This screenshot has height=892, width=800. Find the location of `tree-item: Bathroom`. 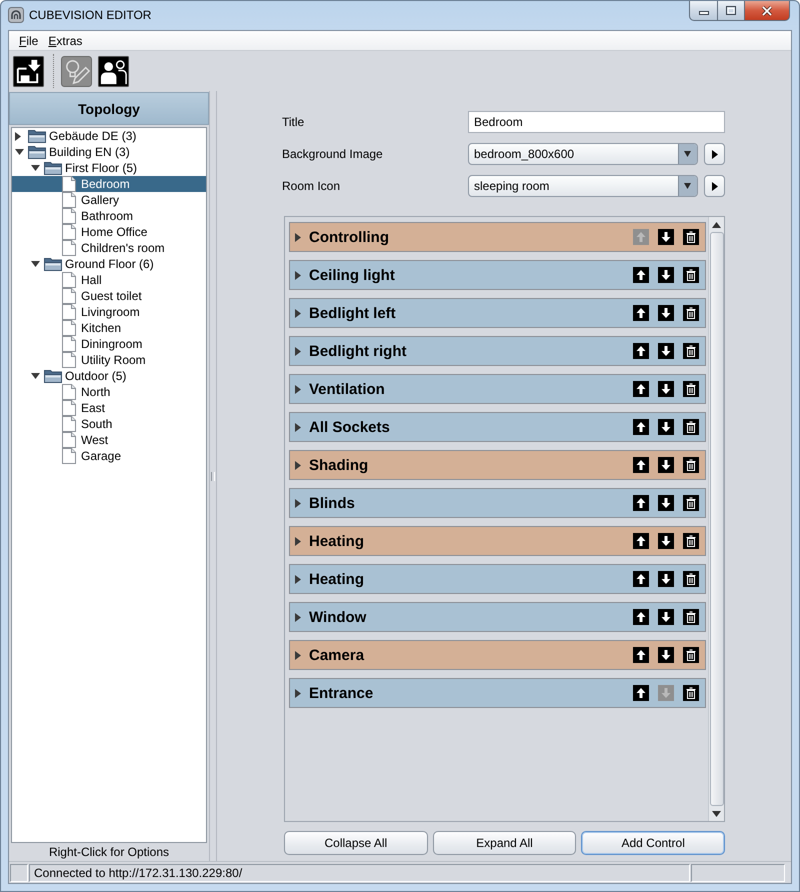

tree-item: Bathroom is located at coordinates (109, 216).